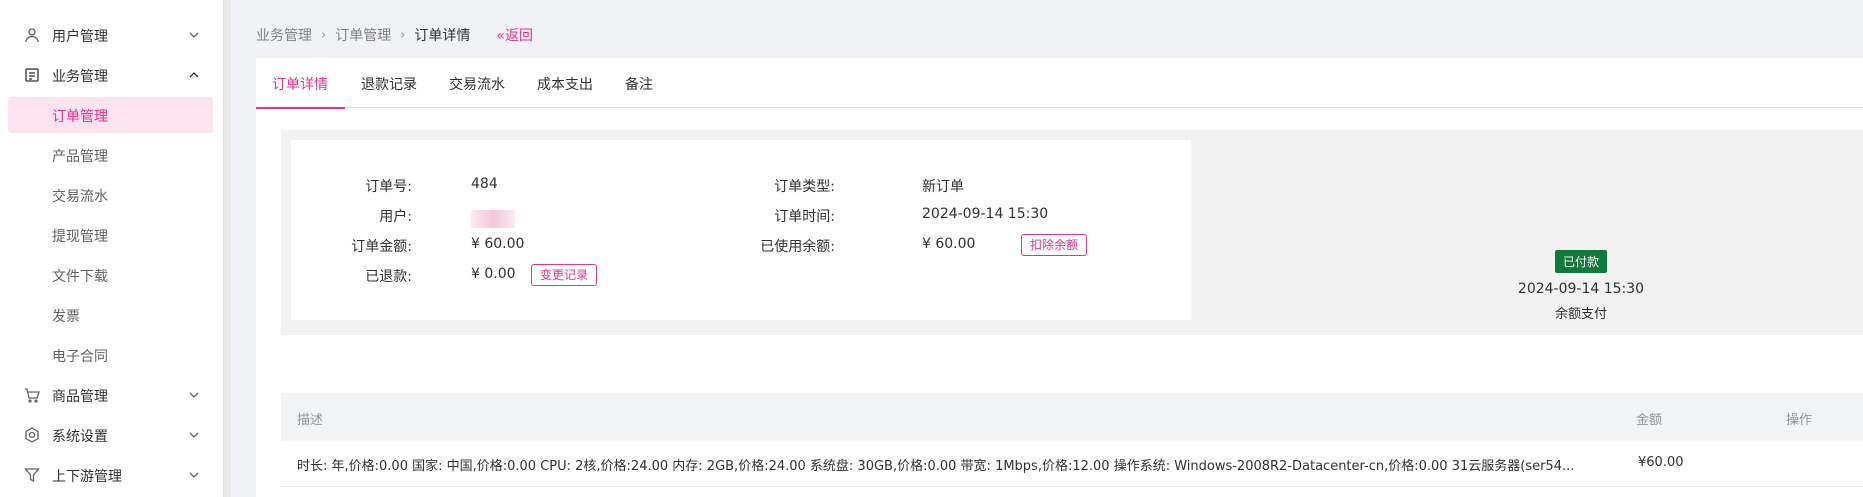  Describe the element at coordinates (388, 187) in the screenshot. I see `order-no-label: 订单号:` at that location.